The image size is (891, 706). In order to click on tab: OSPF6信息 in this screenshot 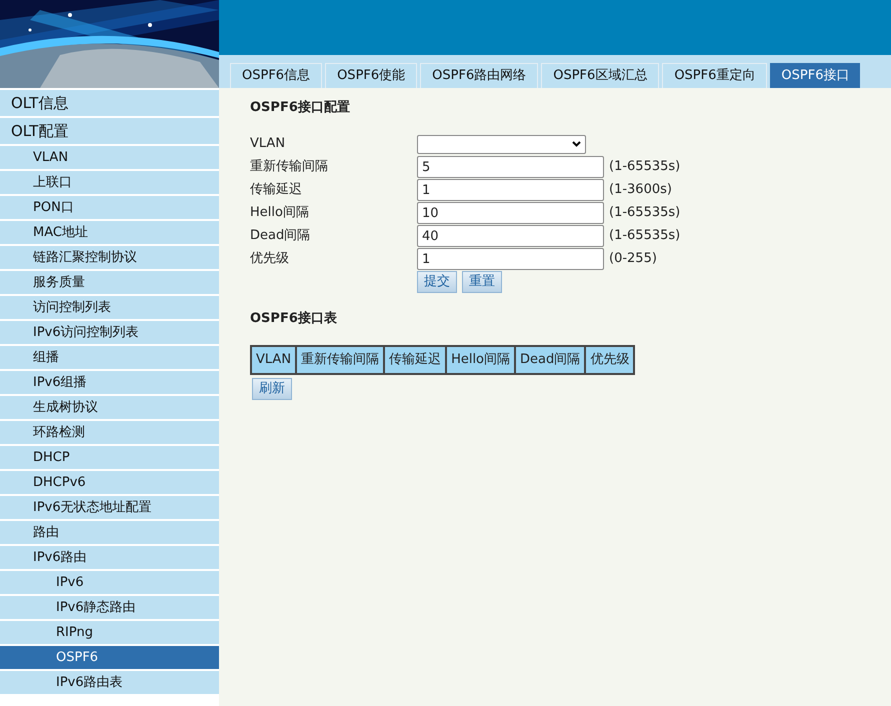, I will do `click(276, 75)`.